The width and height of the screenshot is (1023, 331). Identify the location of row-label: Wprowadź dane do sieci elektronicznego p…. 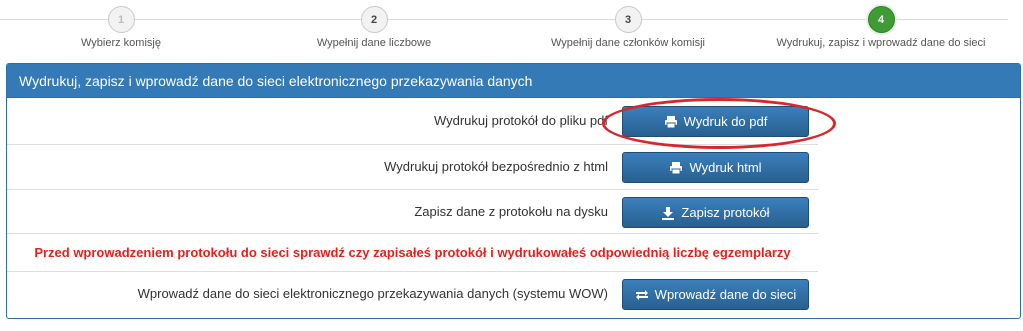
(372, 293).